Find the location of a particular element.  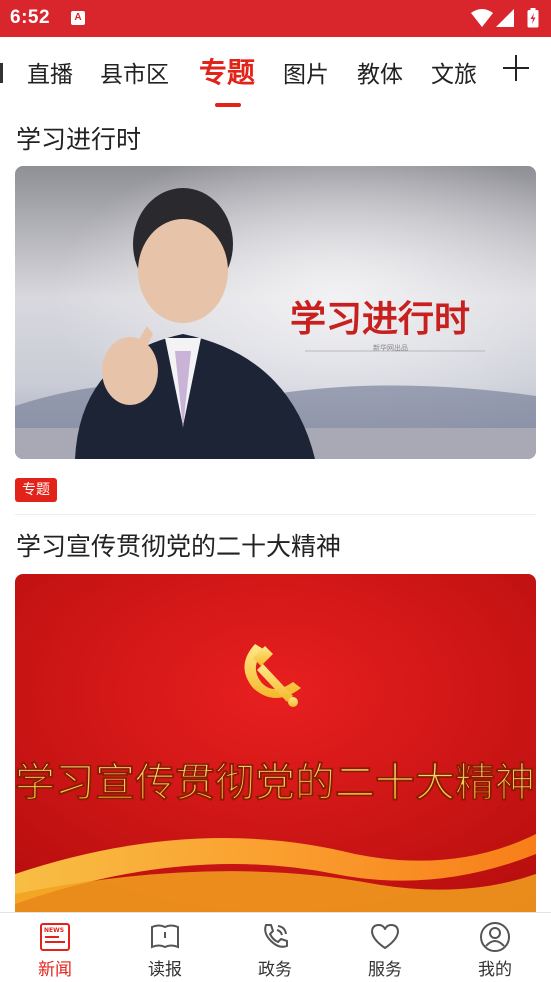

article-title: 学习进行时 is located at coordinates (78, 138).